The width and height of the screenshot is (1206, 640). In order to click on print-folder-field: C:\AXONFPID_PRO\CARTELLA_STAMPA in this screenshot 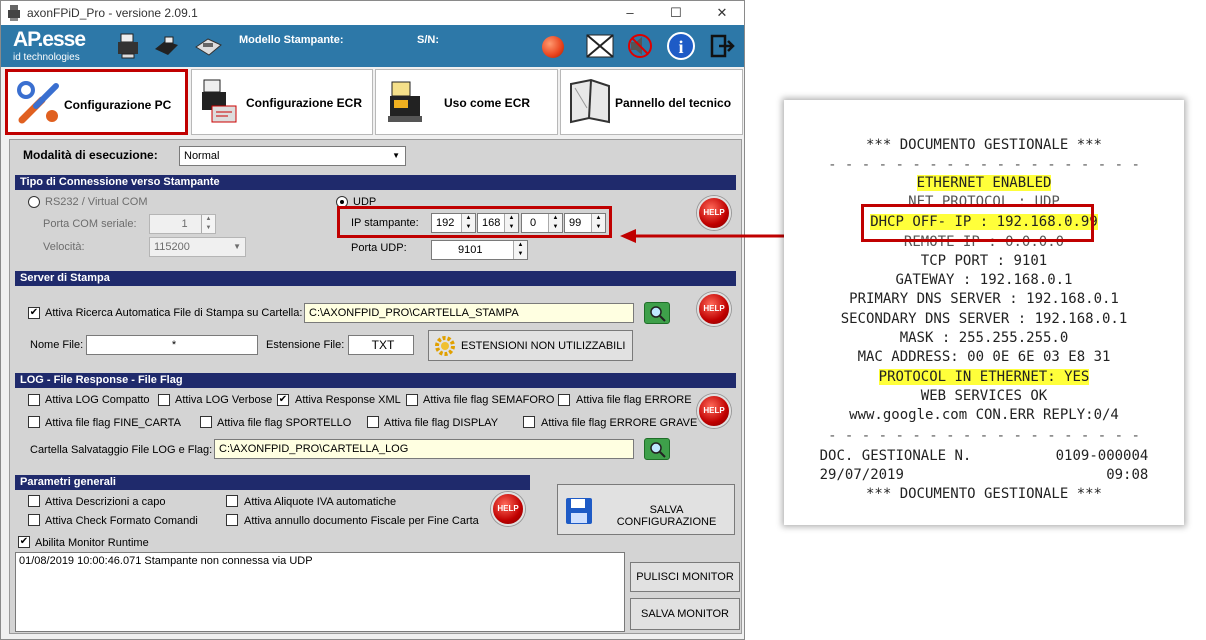, I will do `click(469, 313)`.